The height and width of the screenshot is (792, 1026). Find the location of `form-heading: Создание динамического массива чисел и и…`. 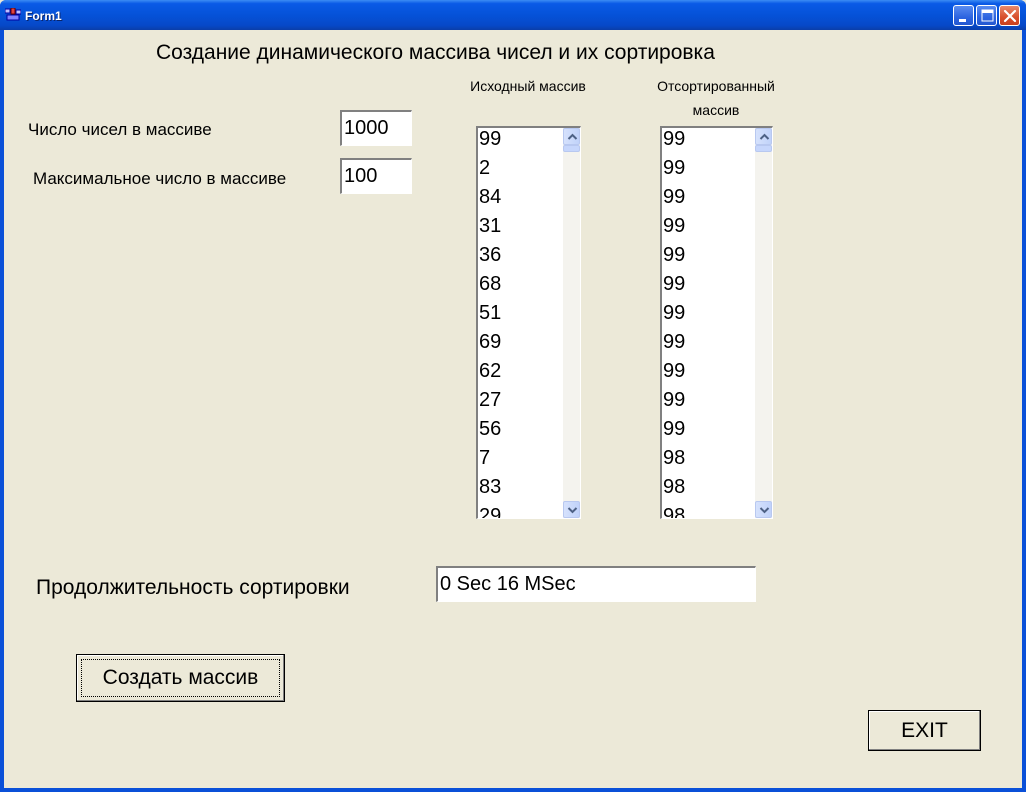

form-heading: Создание динамического массива чисел и и… is located at coordinates (435, 52).